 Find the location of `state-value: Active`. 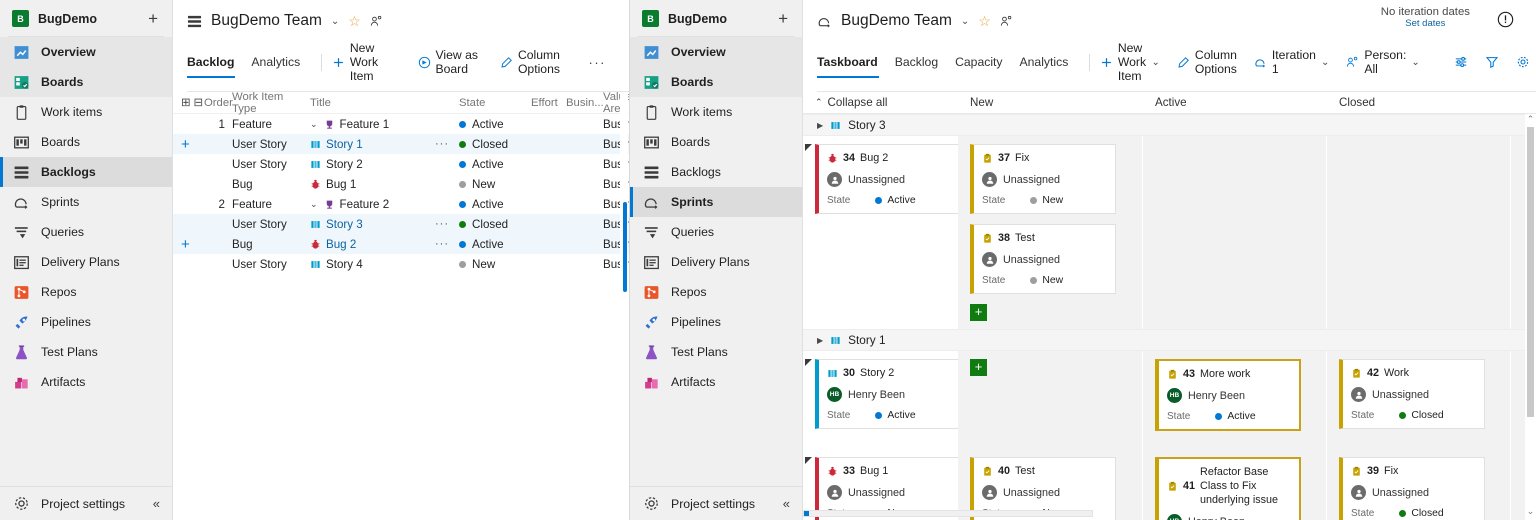

state-value: Active is located at coordinates (895, 415).